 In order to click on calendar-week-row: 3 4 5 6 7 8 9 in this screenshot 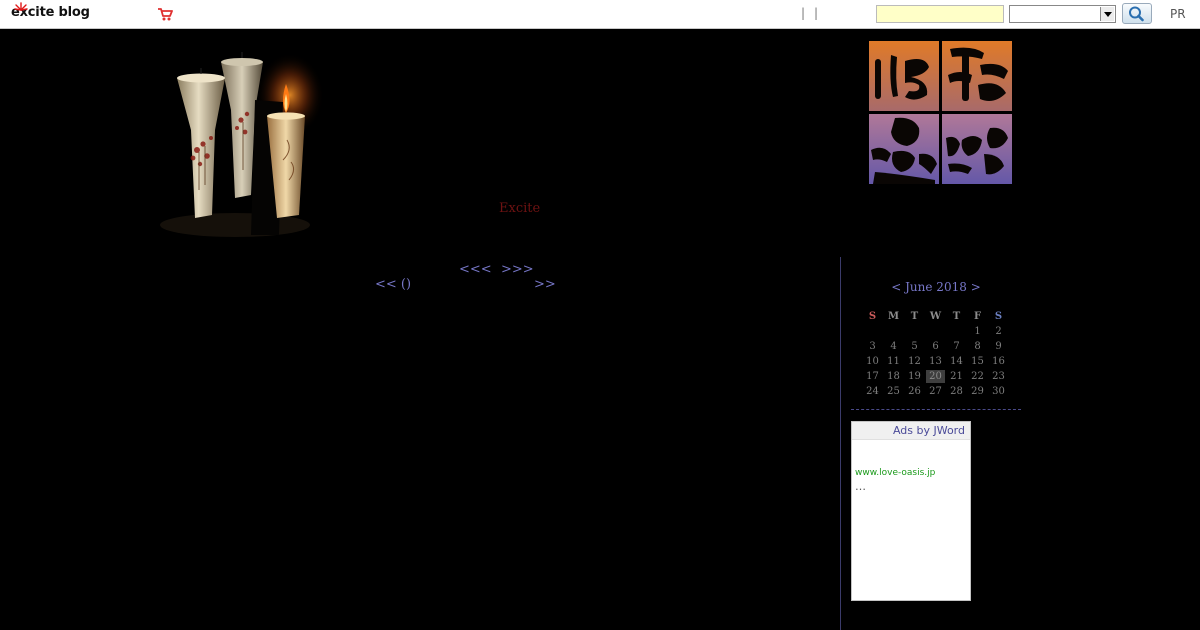, I will do `click(935, 346)`.